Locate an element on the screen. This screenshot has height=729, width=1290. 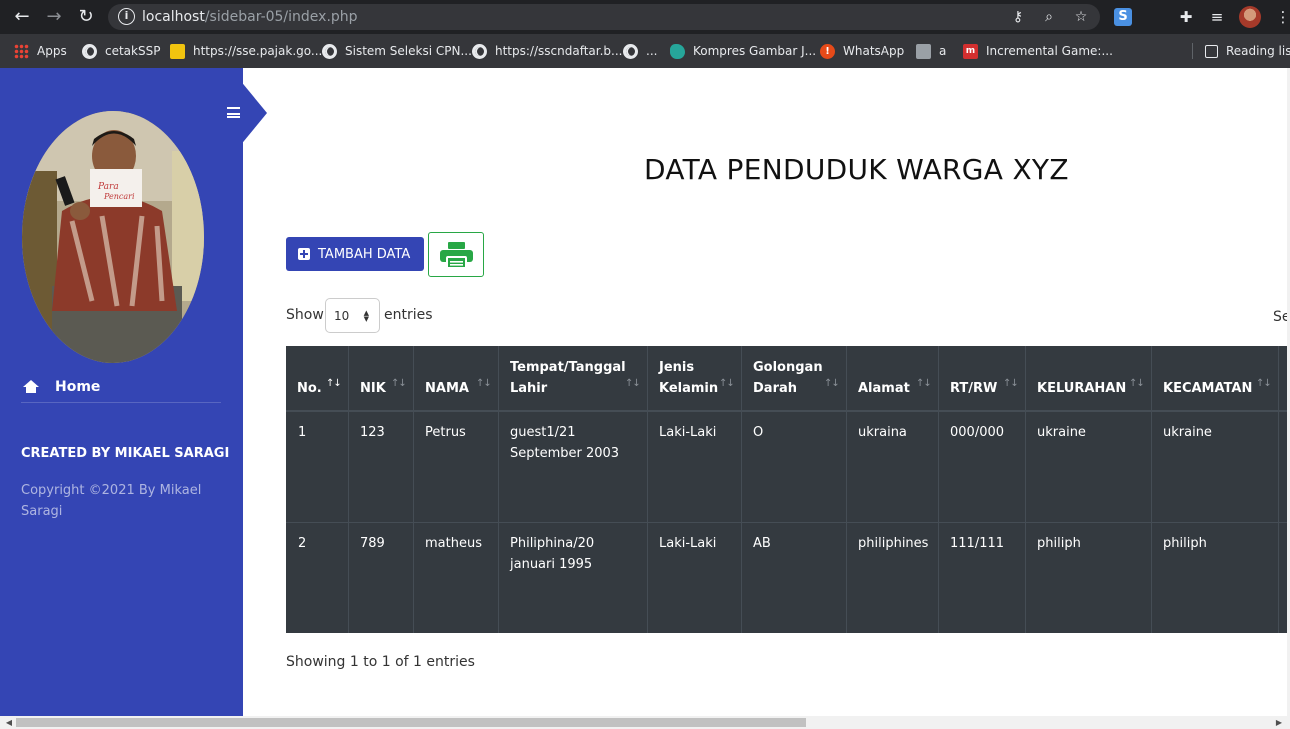
doc-icon is located at coordinates (923, 51).